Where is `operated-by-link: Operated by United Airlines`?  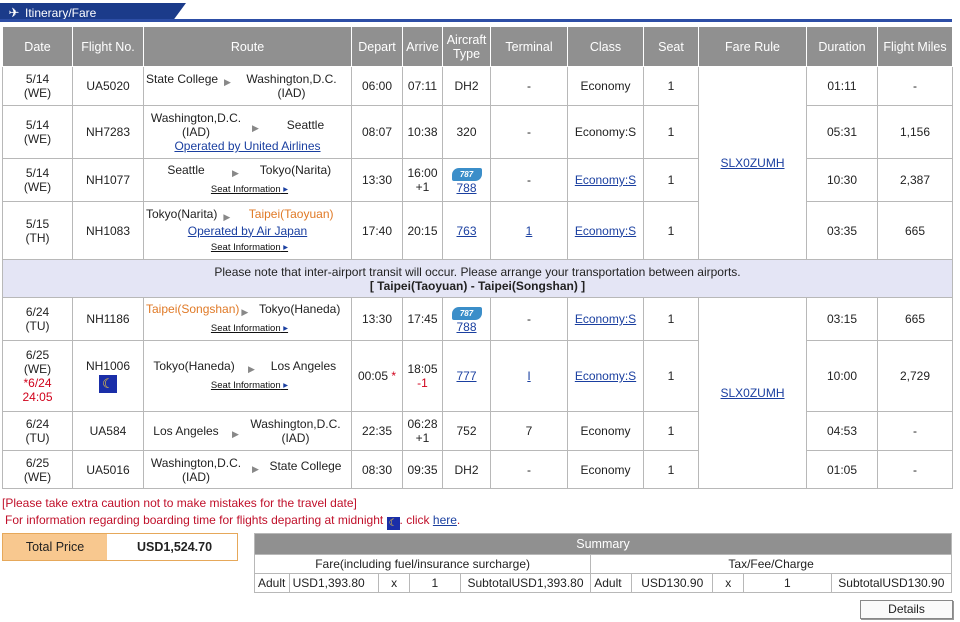
operated-by-link: Operated by United Airlines is located at coordinates (247, 146).